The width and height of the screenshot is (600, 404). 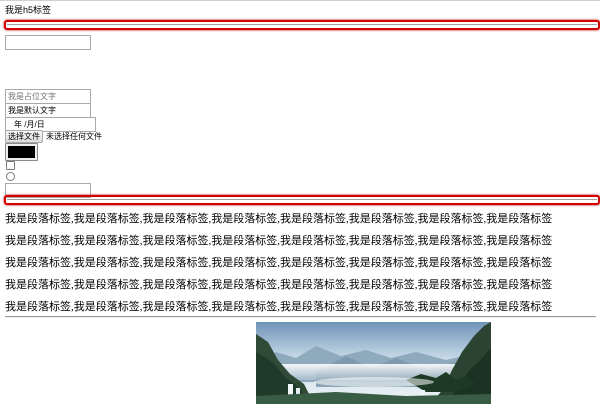 I want to click on h5-heading: 我是h5标签, so click(x=28, y=10).